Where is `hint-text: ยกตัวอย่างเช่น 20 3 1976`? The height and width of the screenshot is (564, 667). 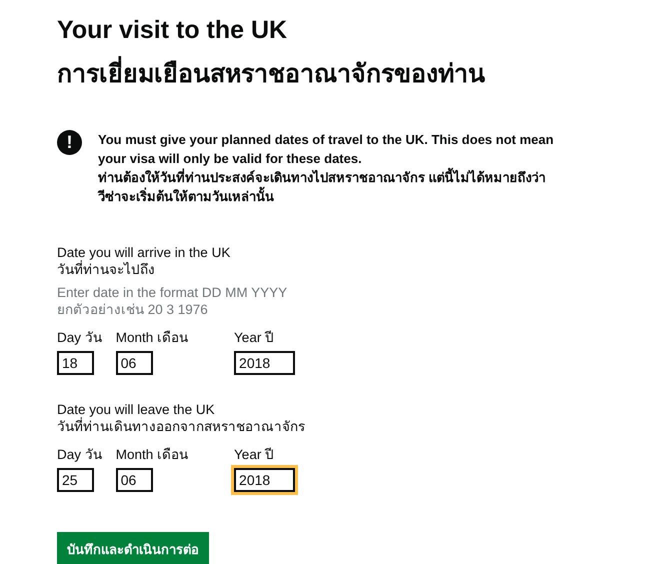 hint-text: ยกตัวอย่างเช่น 20 3 1976 is located at coordinates (133, 309).